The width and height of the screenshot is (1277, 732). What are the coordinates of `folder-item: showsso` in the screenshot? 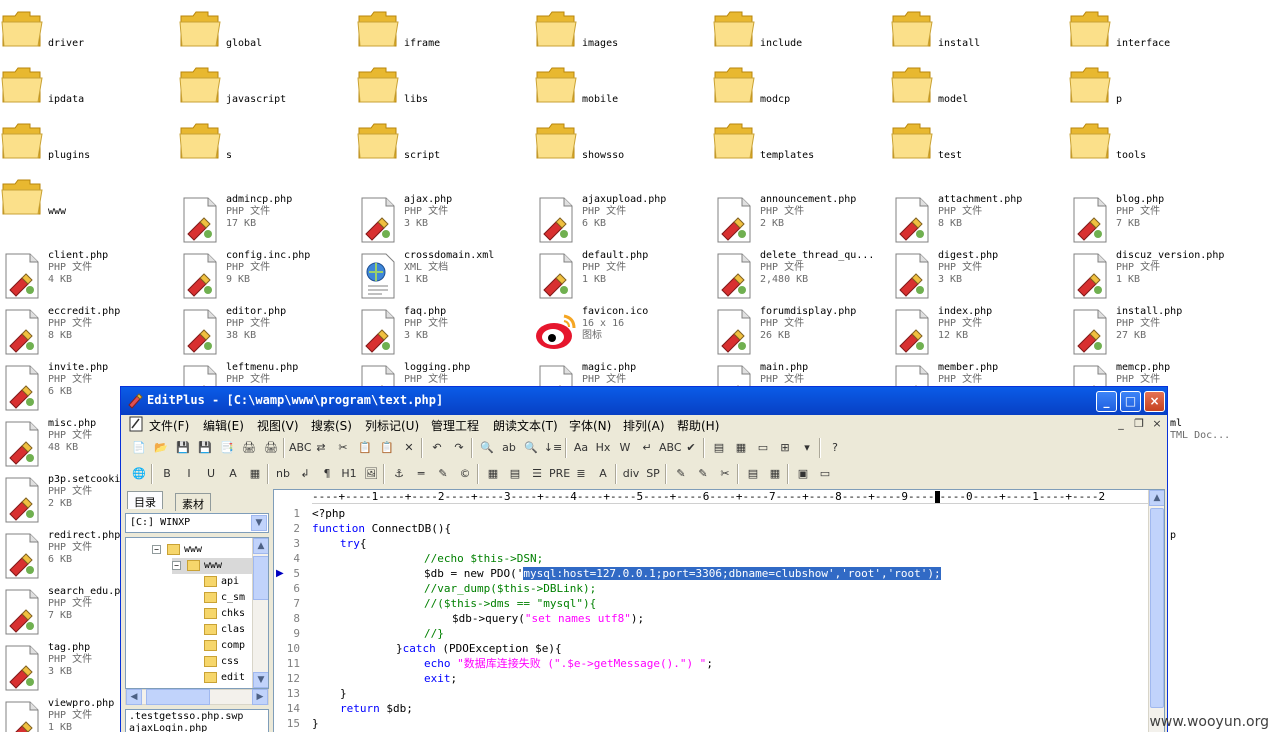 It's located at (623, 142).